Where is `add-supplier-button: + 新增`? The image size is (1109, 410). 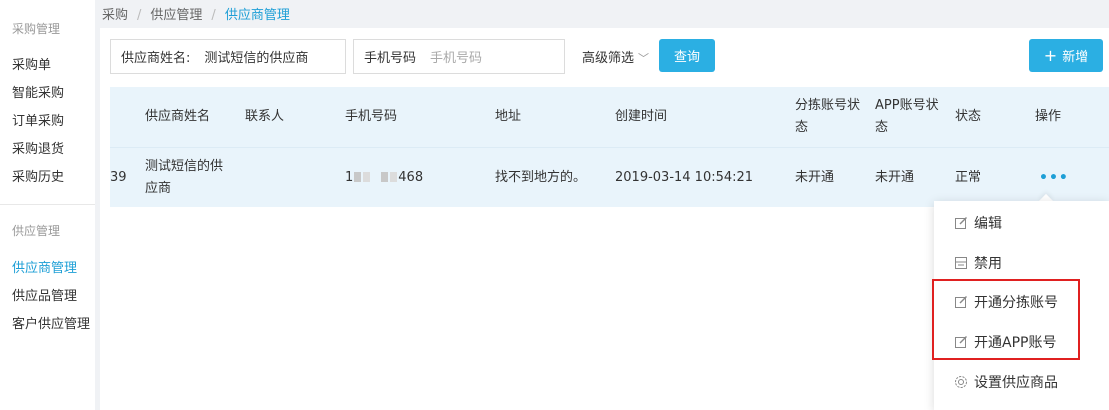
add-supplier-button: + 新增 is located at coordinates (1066, 55).